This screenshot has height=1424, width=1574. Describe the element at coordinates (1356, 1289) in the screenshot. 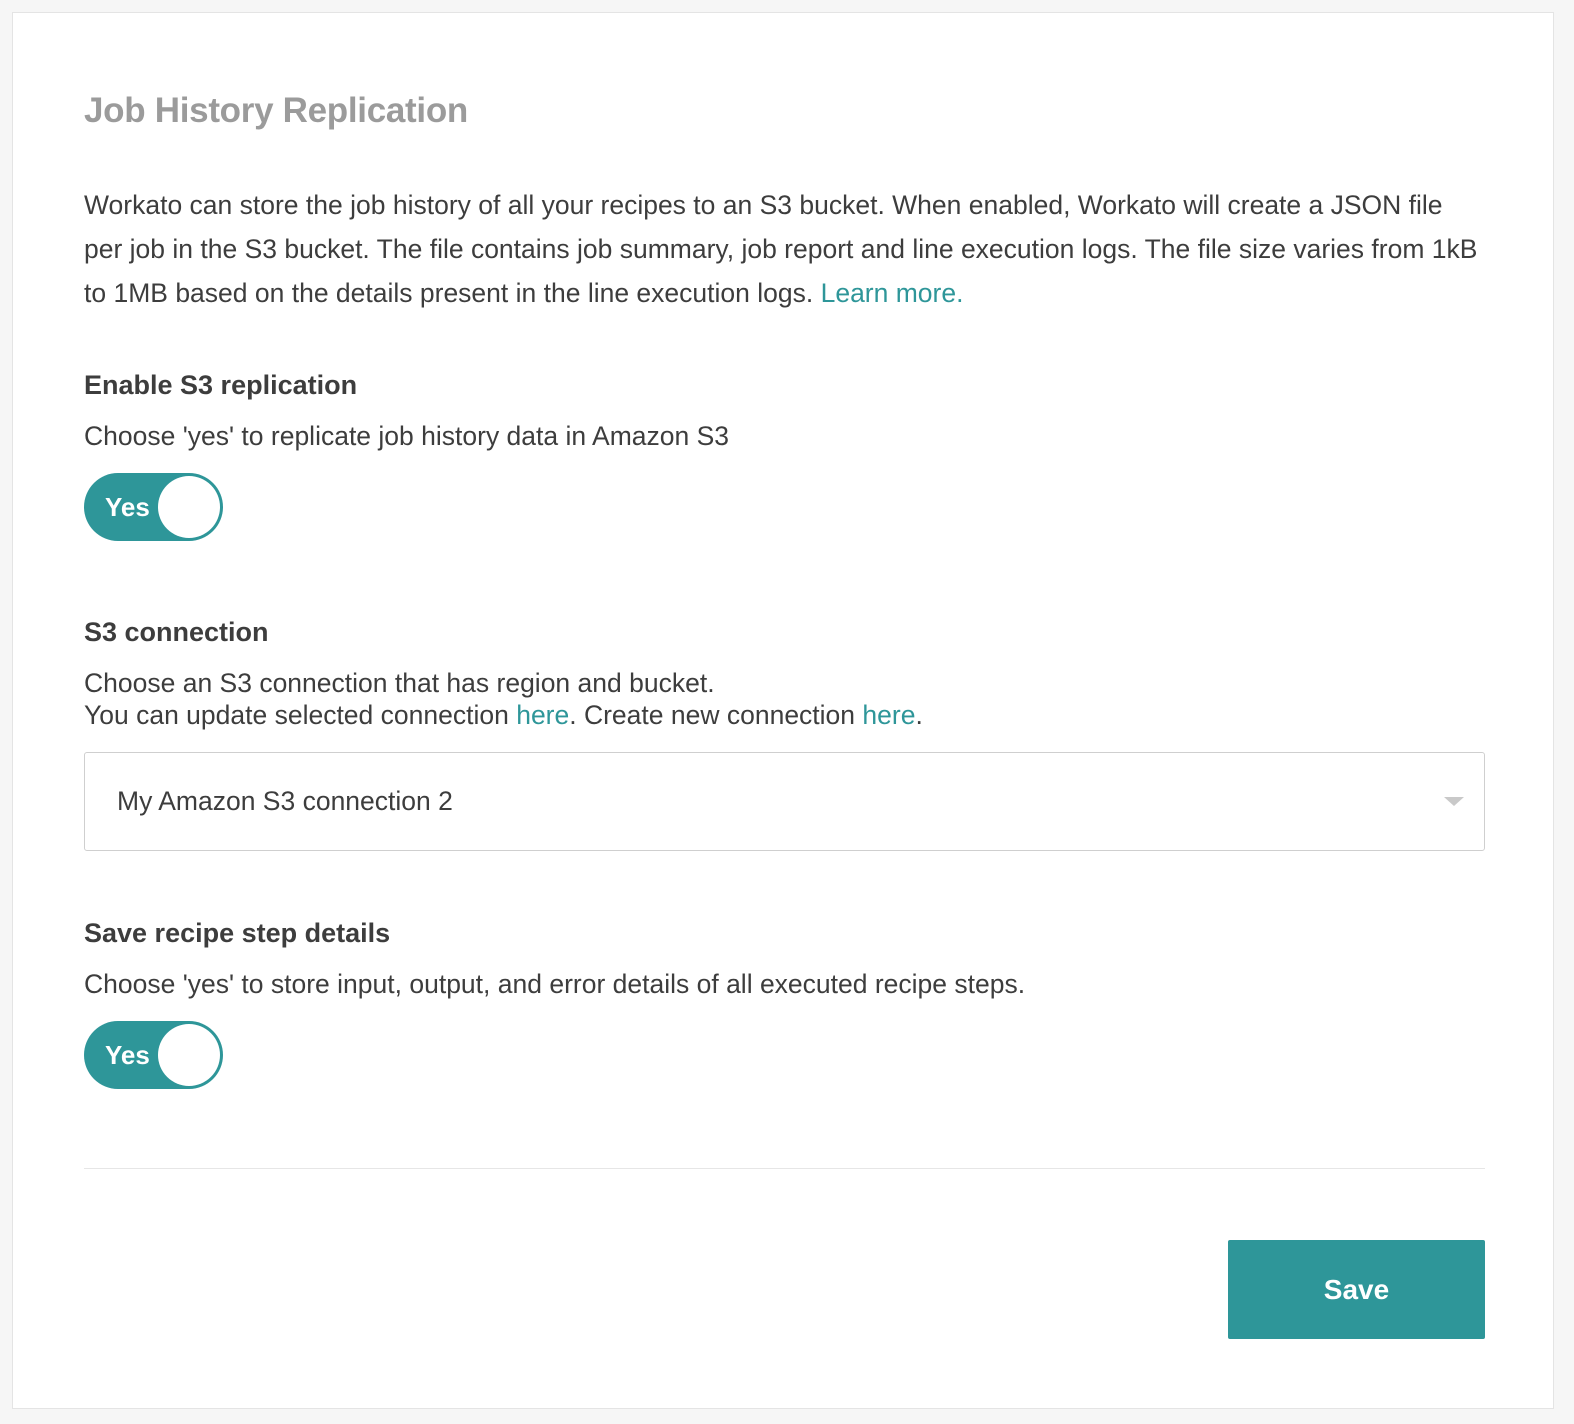

I see `save-button: Save` at that location.